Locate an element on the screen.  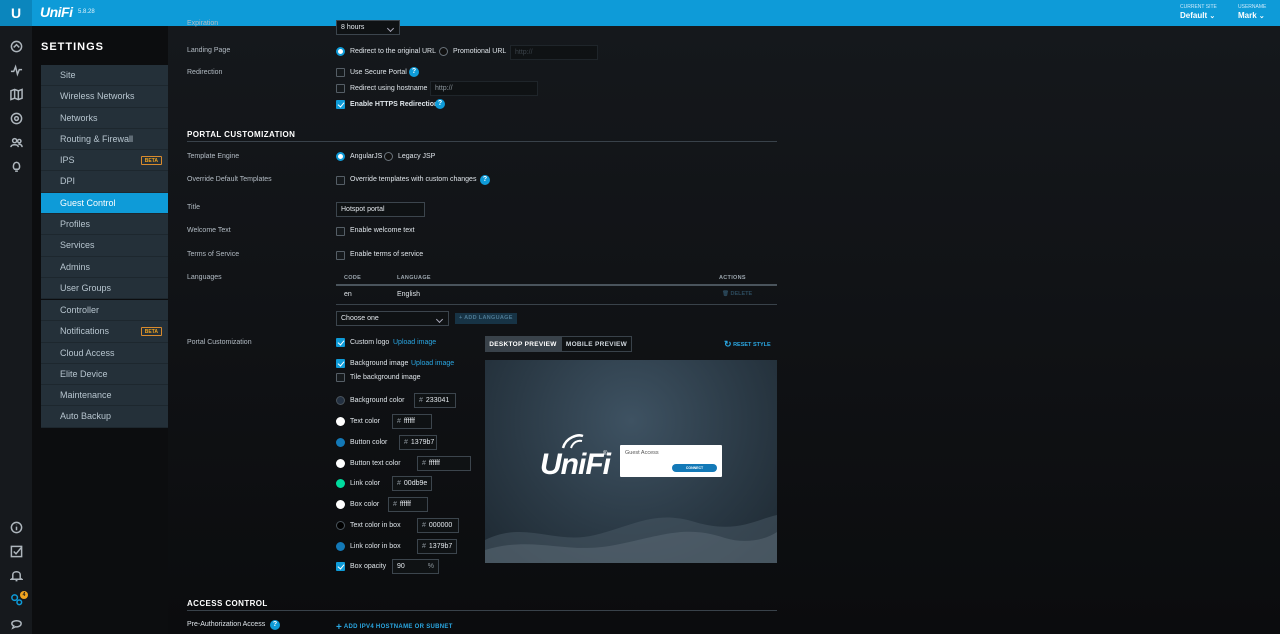
promotional-url-input: http:// is located at coordinates (554, 52).